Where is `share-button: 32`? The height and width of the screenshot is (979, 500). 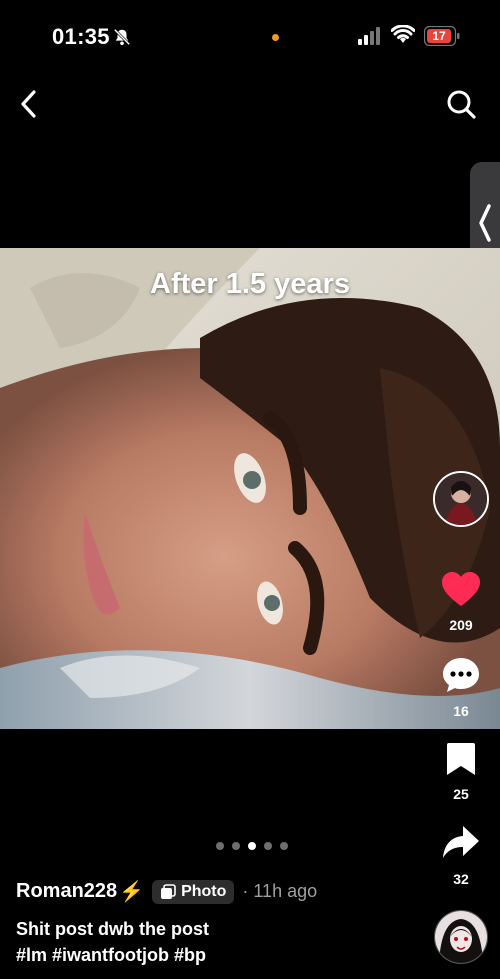
share-button: 32 is located at coordinates (461, 855).